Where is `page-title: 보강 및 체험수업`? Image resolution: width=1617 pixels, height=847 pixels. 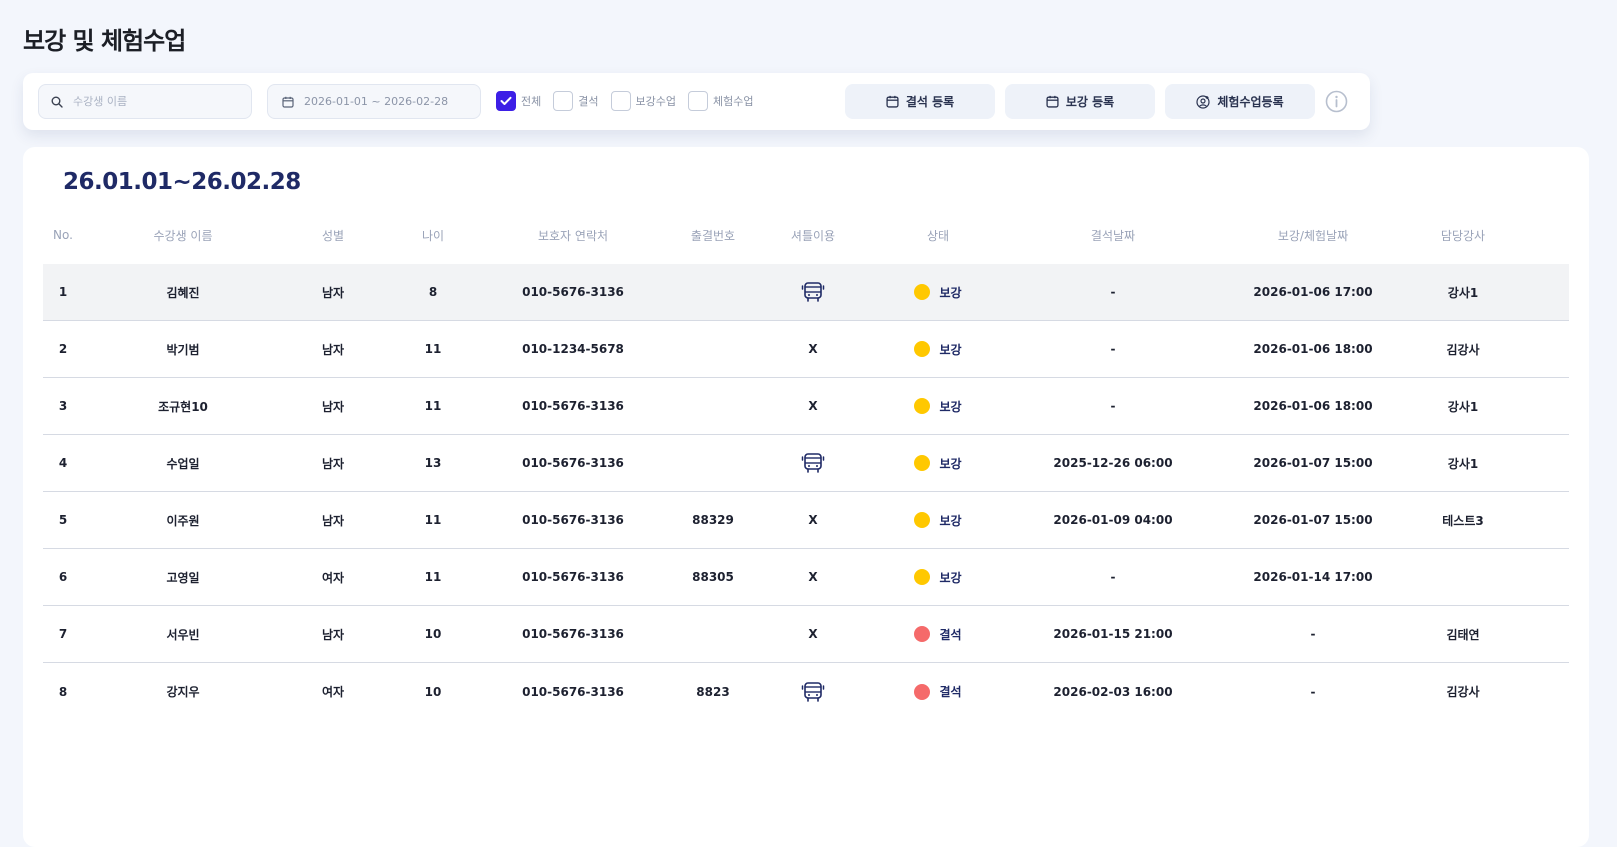 page-title: 보강 및 체험수업 is located at coordinates (104, 41).